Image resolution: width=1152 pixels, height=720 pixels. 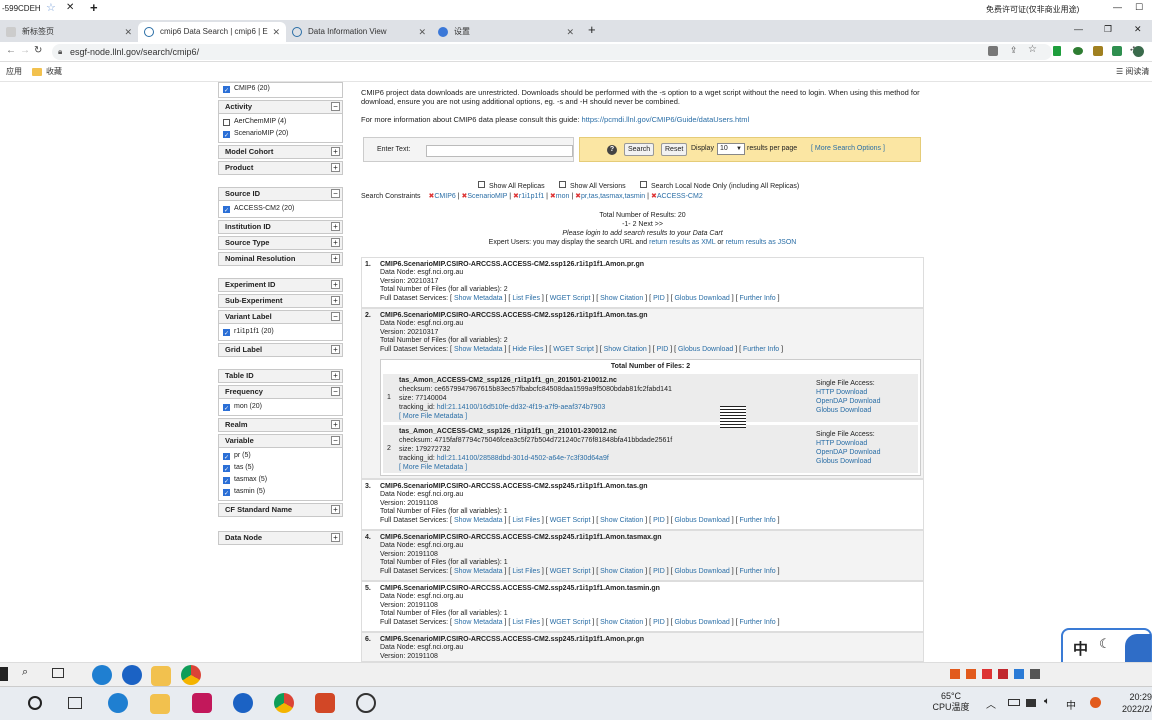 I want to click on facet-grid-label: Grid Label +, so click(x=280, y=350).